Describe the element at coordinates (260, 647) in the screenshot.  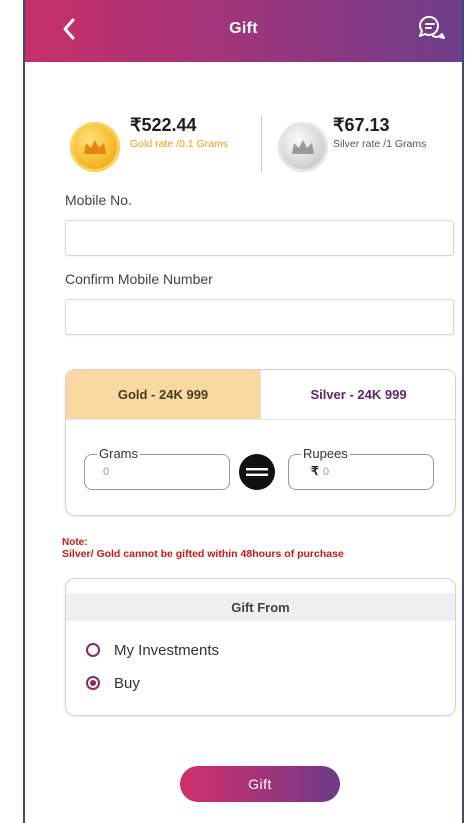
I see `gift-from-card: Gift From My Investments Buy` at that location.